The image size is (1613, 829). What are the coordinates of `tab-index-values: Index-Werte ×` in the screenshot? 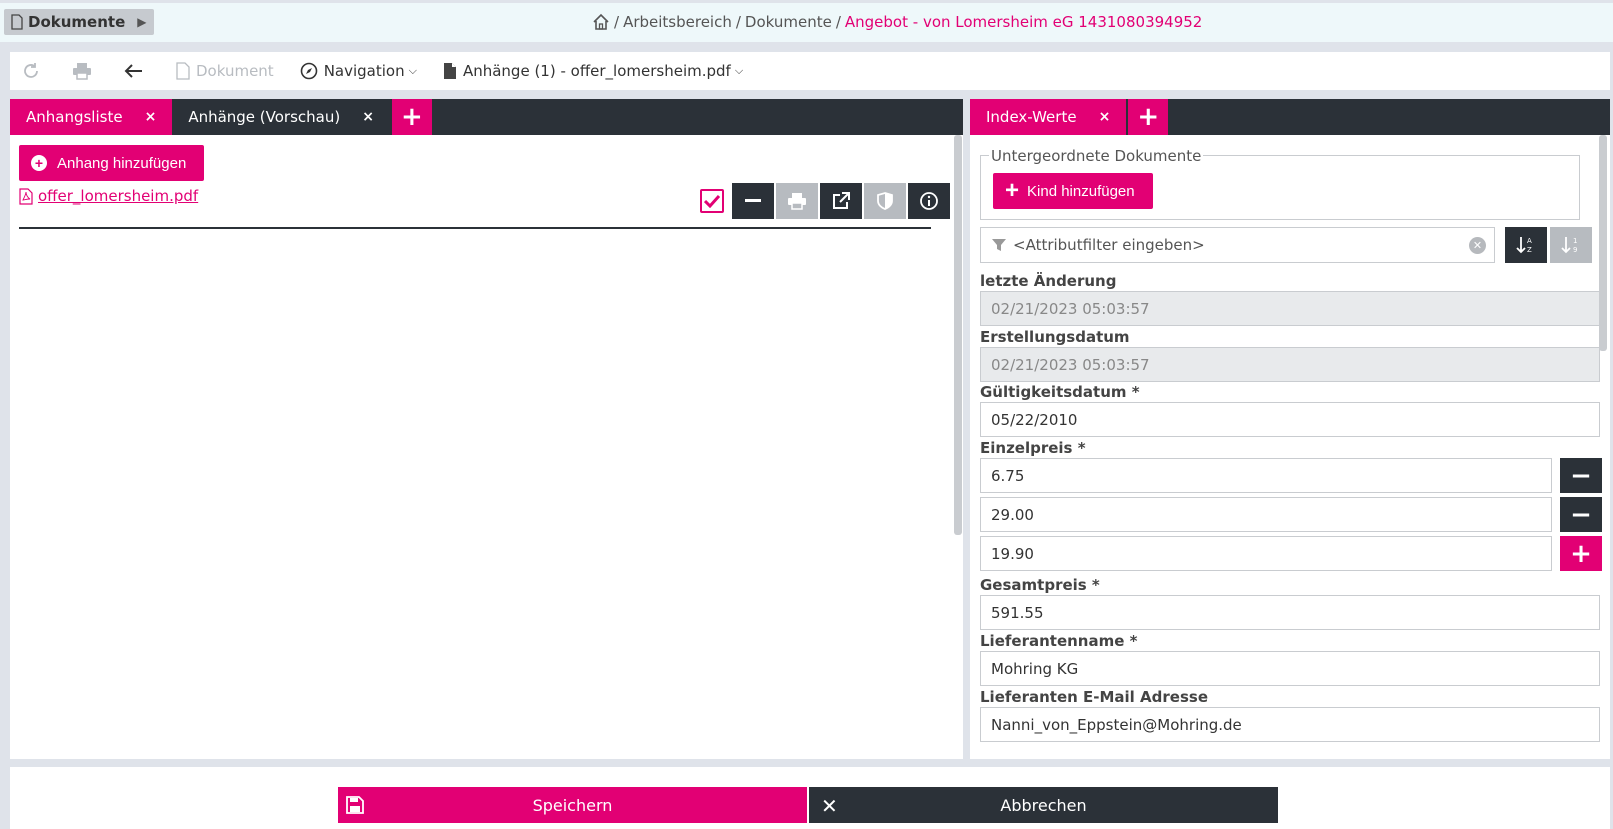 It's located at (1048, 117).